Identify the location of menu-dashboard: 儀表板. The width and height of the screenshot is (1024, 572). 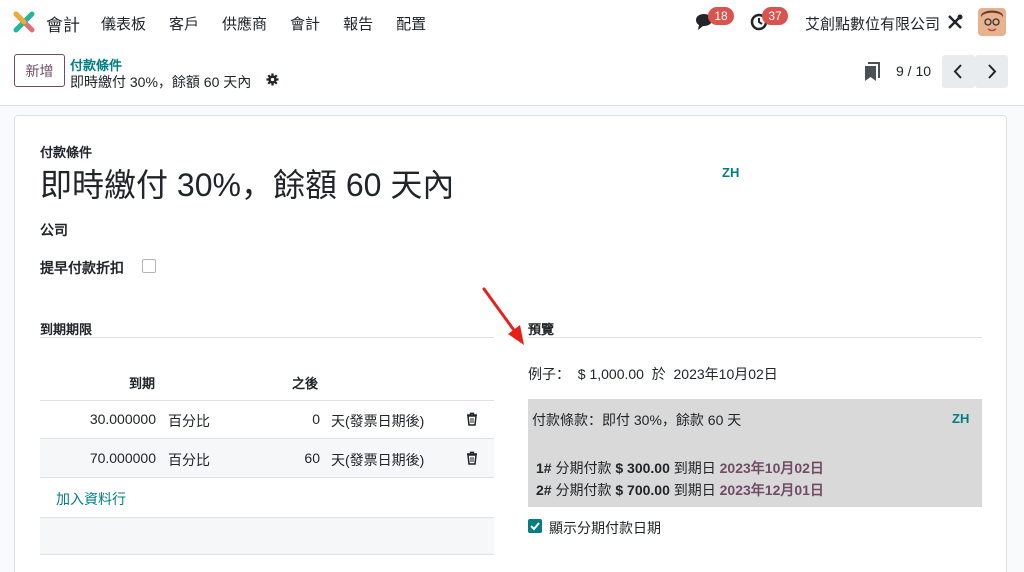
(123, 23).